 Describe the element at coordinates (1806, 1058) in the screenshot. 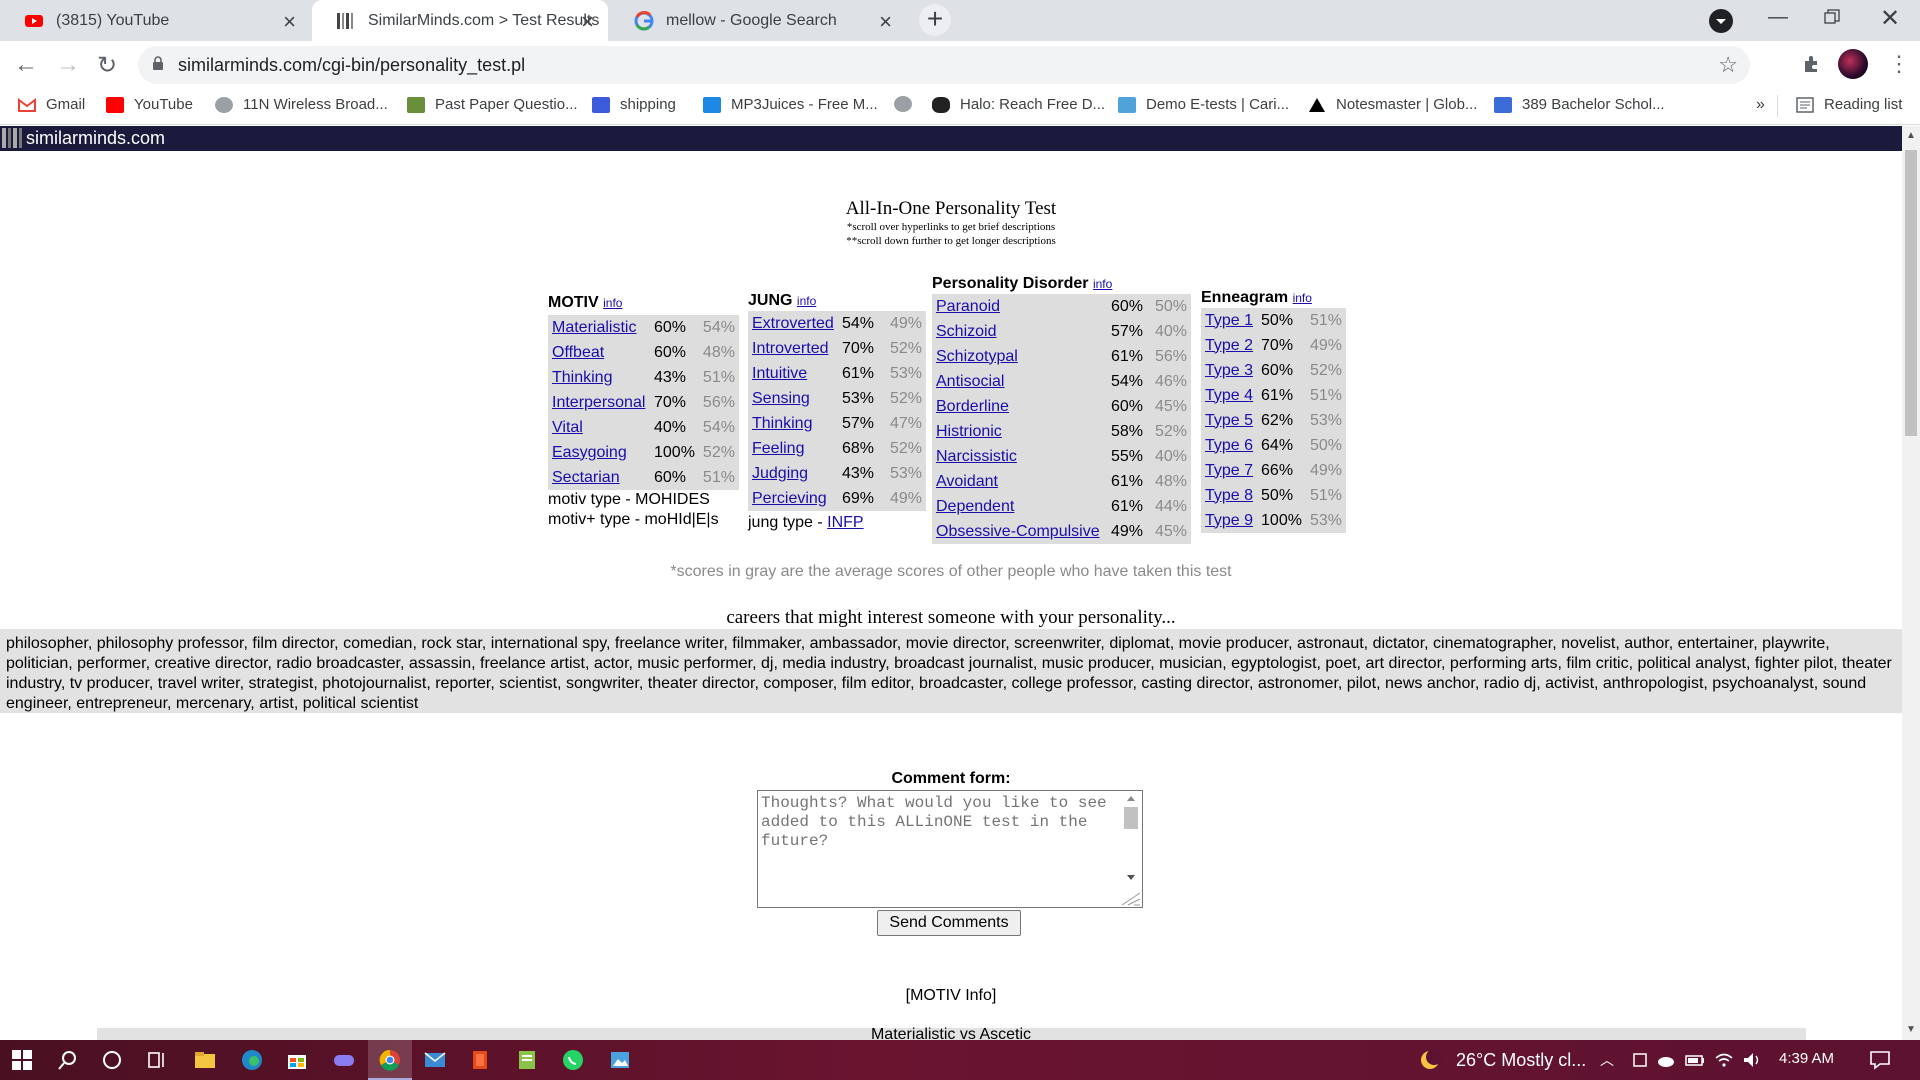

I see `clock-time: 4:39 AM` at that location.